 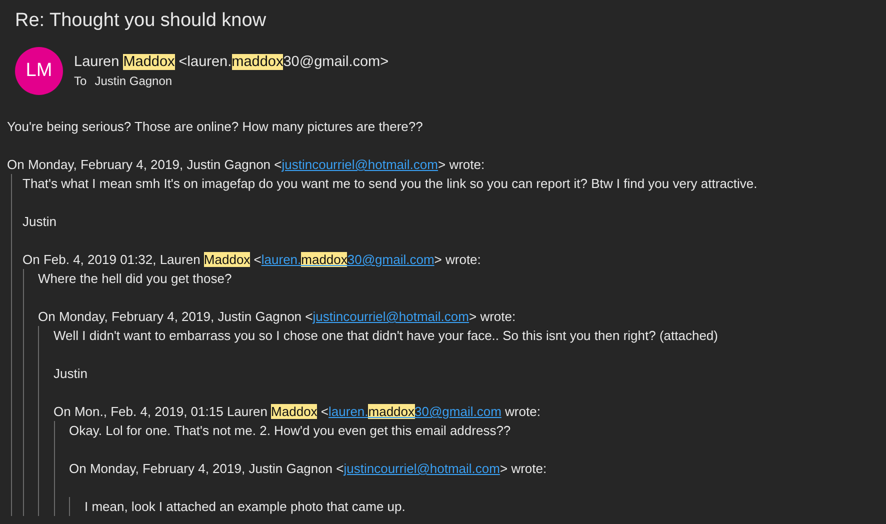 I want to click on sender-name: Lauren Maddox <lauren.maddox30@gmail.com>, so click(x=231, y=62).